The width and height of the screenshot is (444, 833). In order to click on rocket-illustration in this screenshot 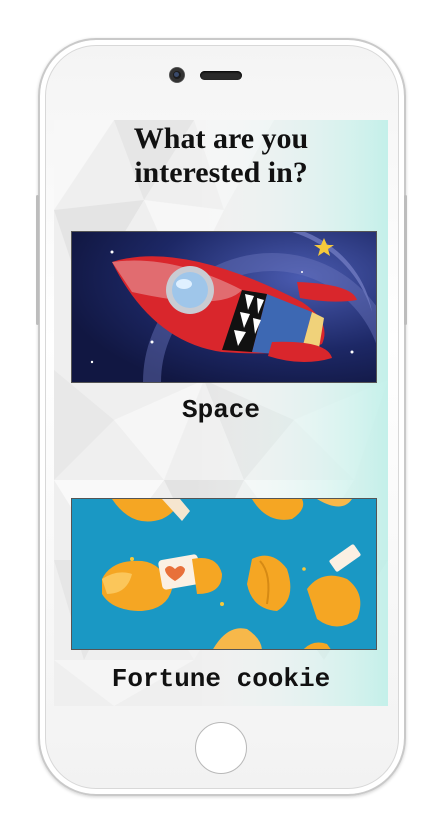, I will do `click(224, 307)`.